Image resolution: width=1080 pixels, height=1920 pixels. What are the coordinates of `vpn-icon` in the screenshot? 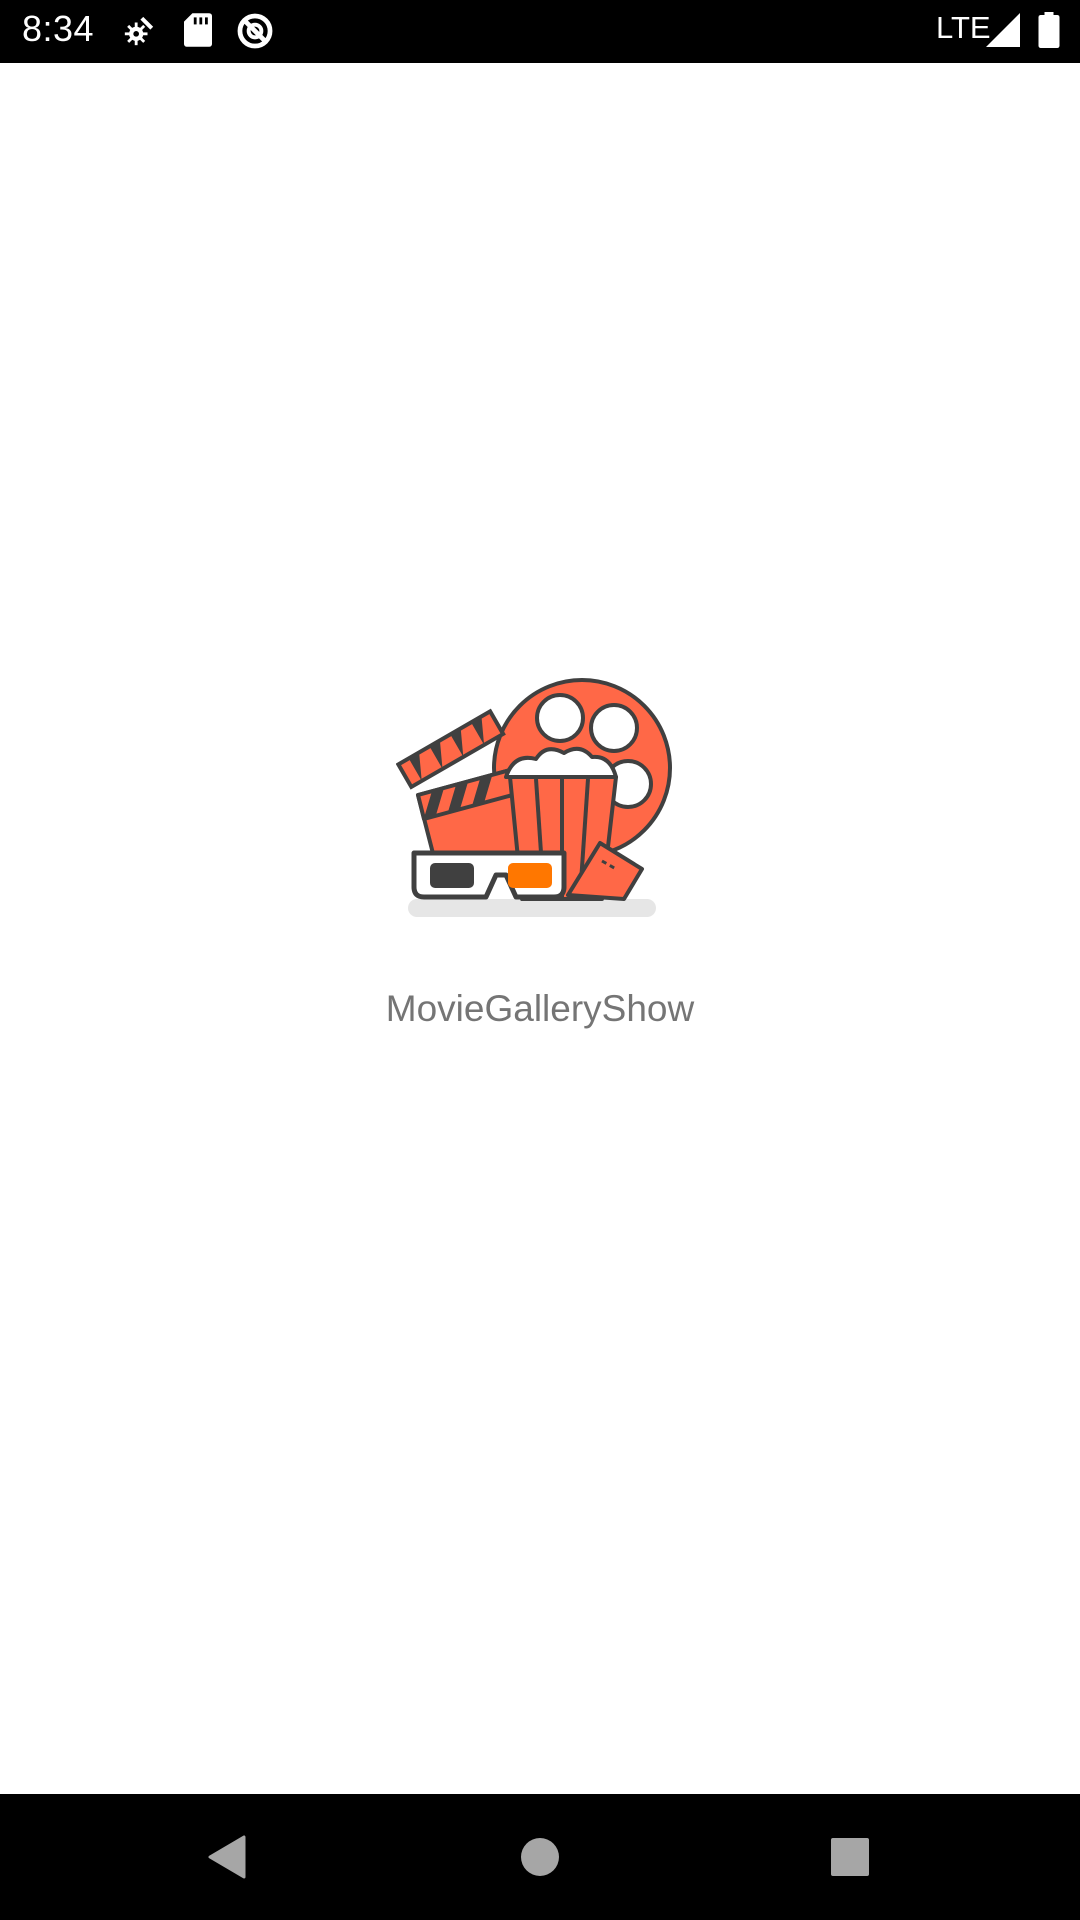 It's located at (255, 33).